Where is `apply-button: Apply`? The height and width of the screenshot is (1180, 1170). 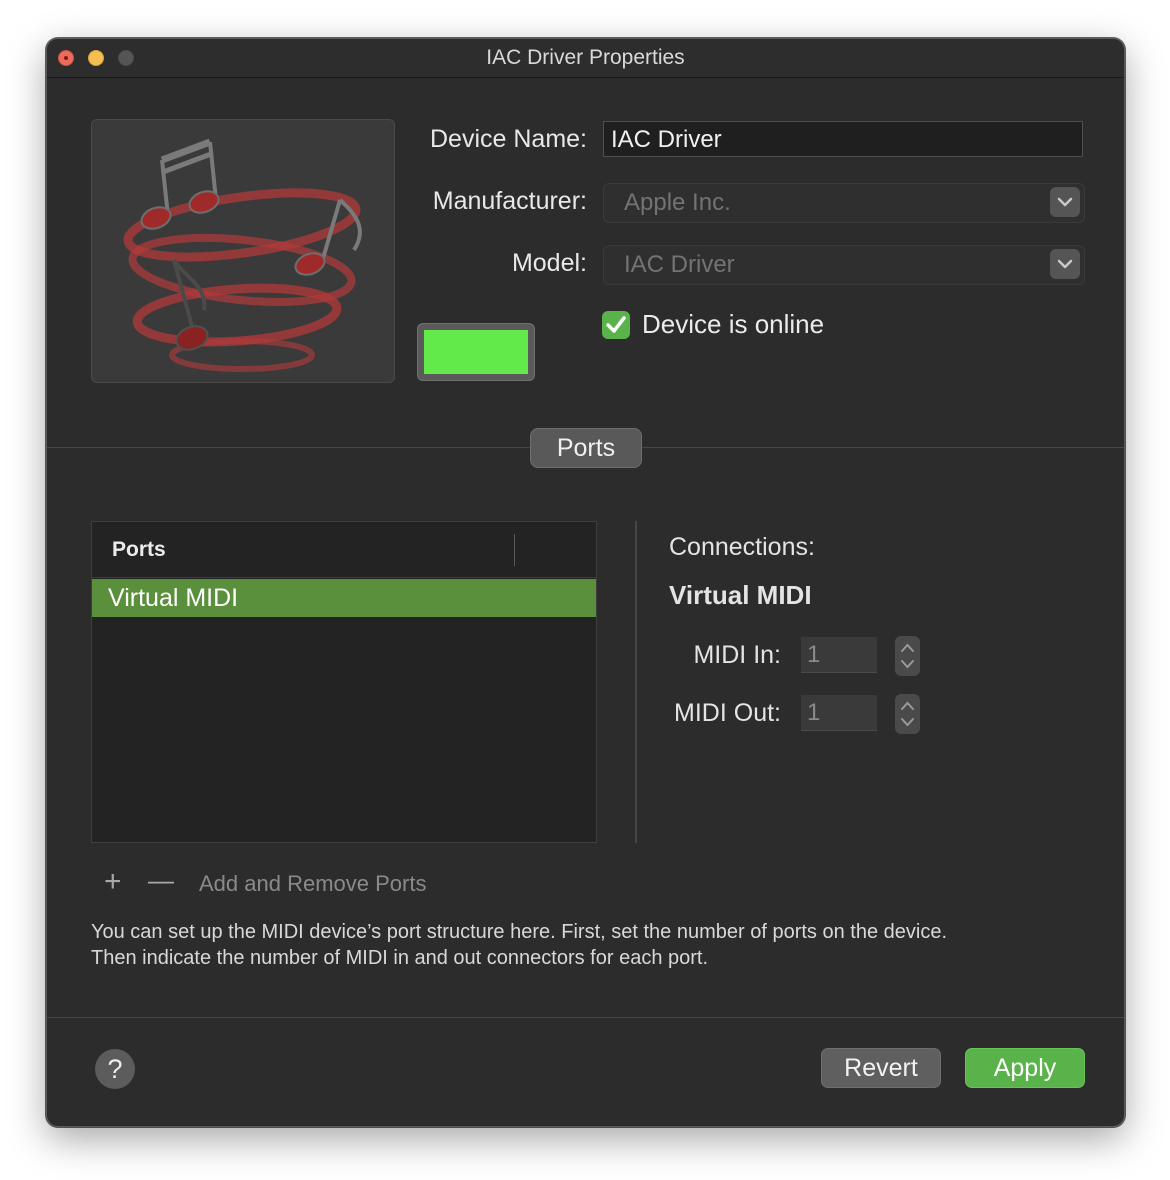 apply-button: Apply is located at coordinates (1025, 1068).